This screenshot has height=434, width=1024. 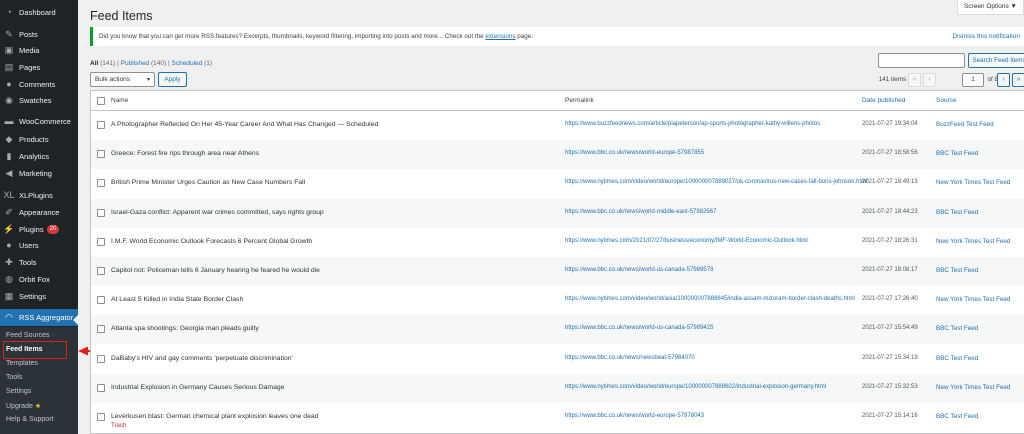 What do you see at coordinates (9, 212) in the screenshot?
I see `appearance-icon: ✐` at bounding box center [9, 212].